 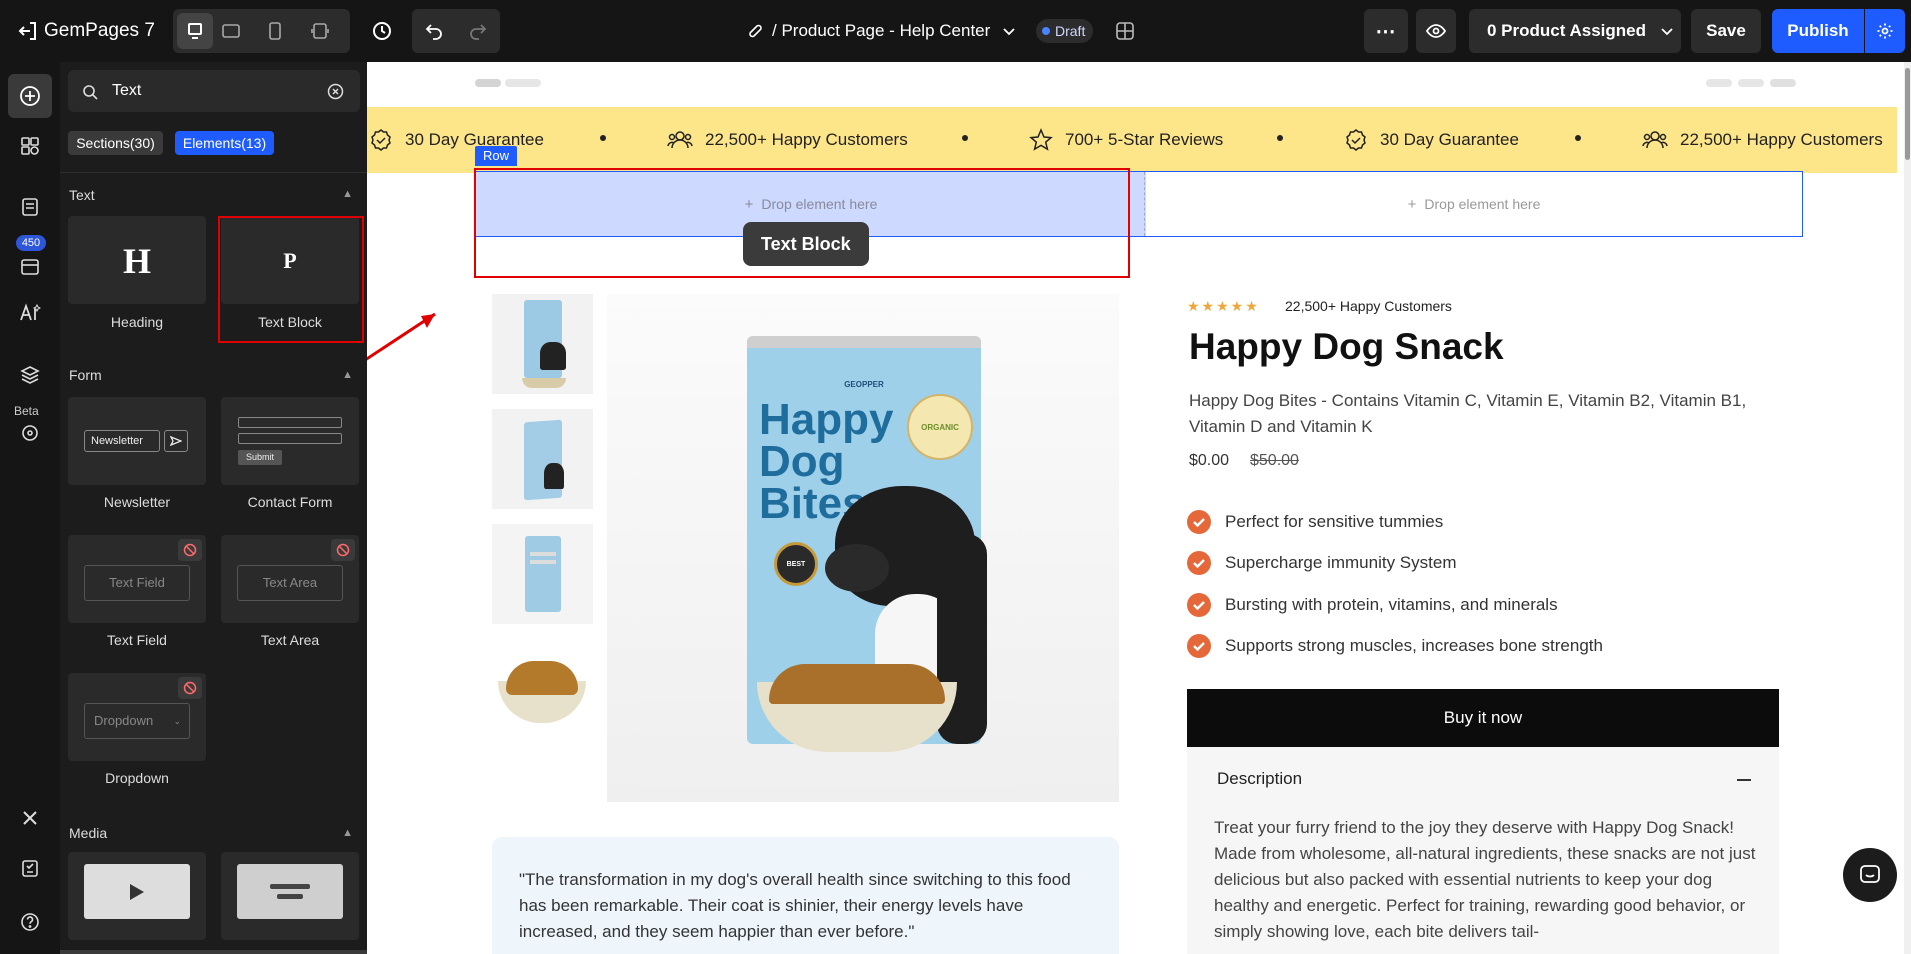 I want to click on tab-elements: Elements(13), so click(x=224, y=143).